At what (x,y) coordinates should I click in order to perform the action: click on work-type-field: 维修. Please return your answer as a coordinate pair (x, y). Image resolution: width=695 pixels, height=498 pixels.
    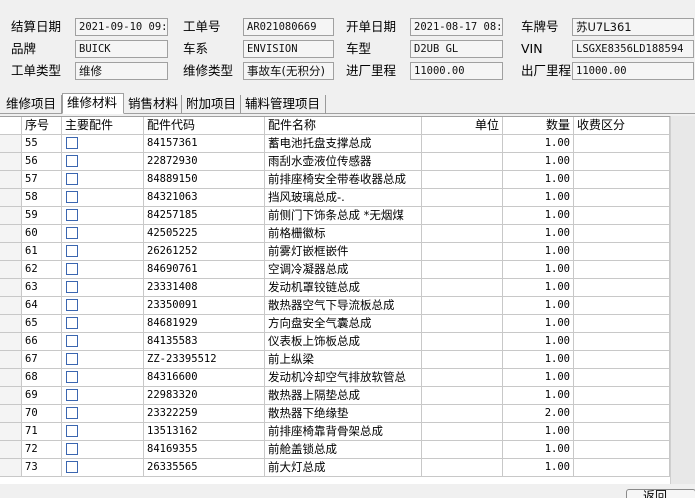
    Looking at the image, I should click on (121, 71).